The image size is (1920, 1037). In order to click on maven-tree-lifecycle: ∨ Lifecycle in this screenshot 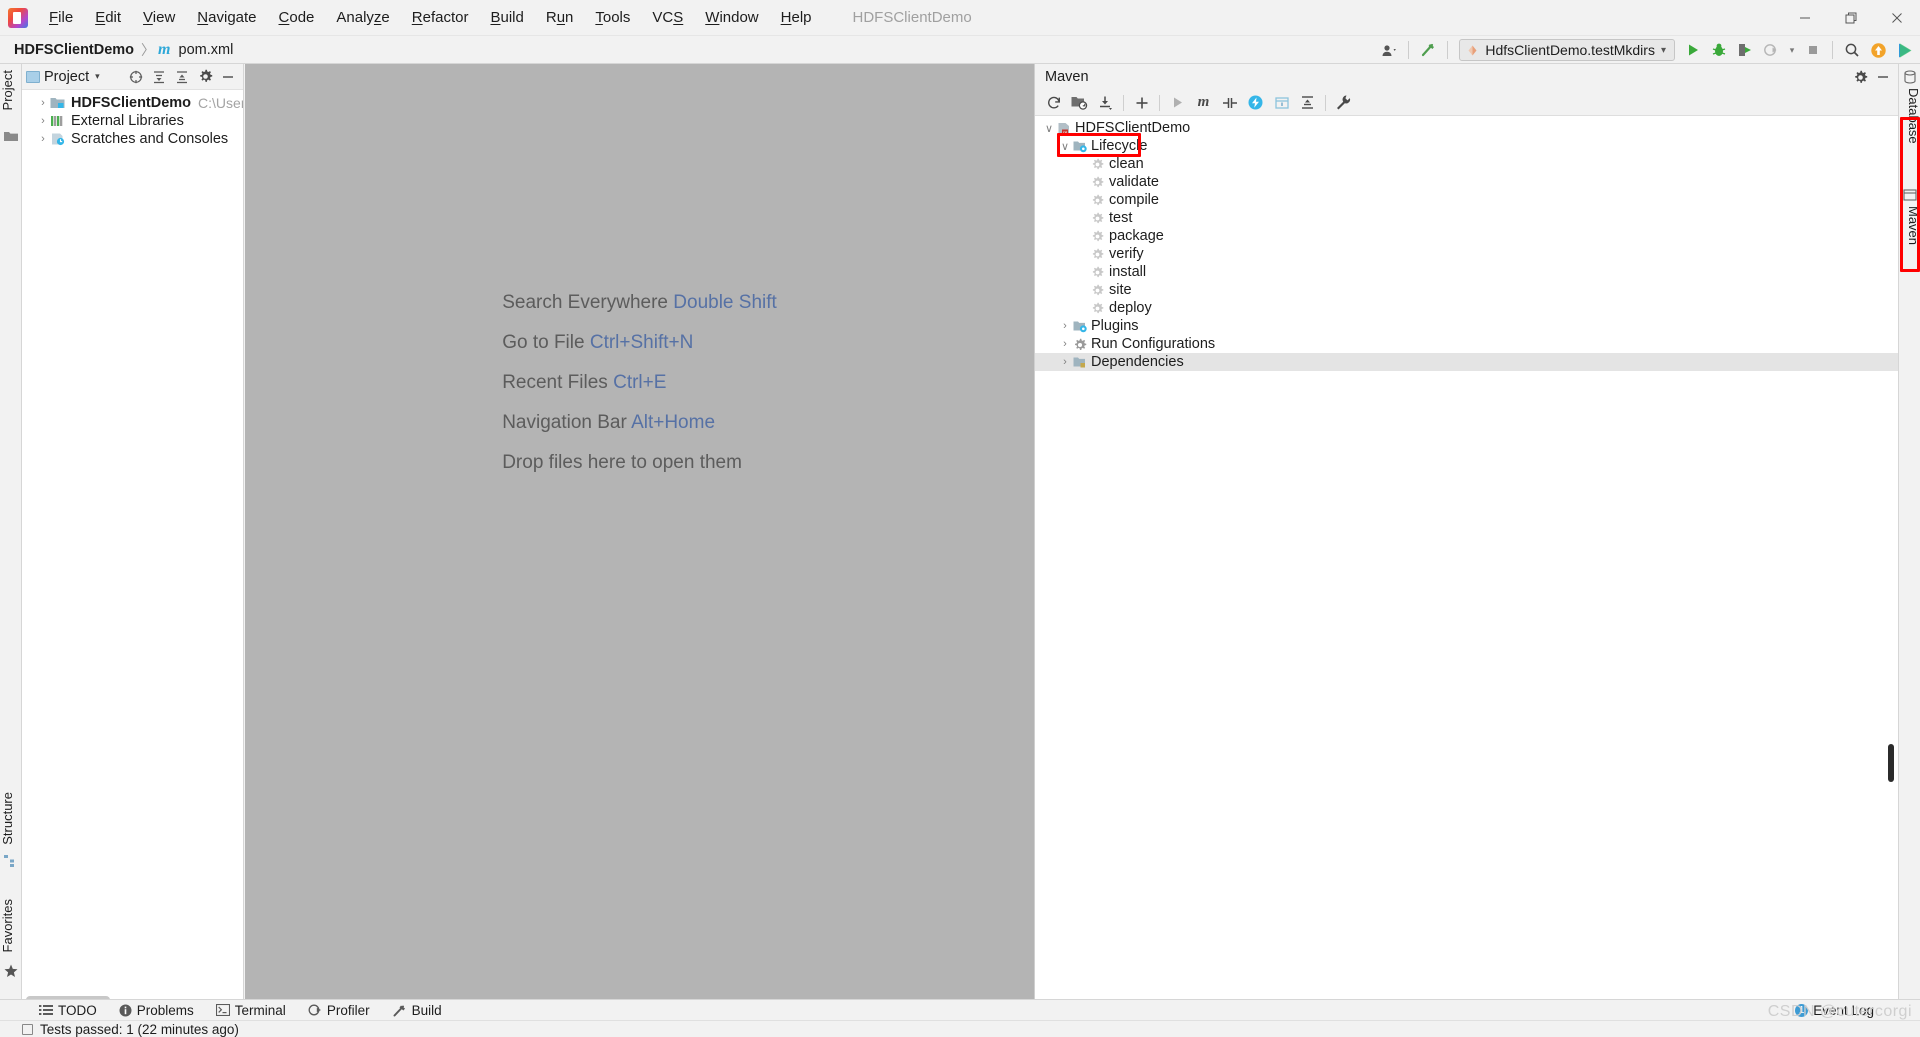, I will do `click(1466, 145)`.